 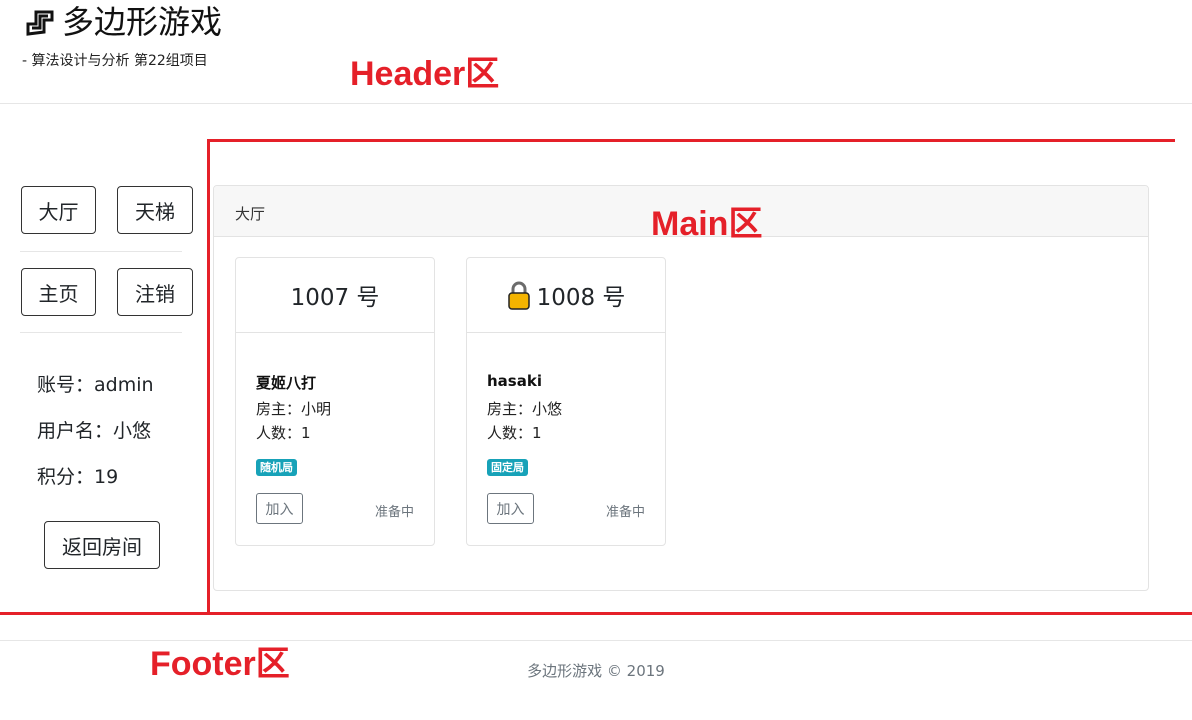 I want to click on main-annotation-top-line, so click(x=691, y=140).